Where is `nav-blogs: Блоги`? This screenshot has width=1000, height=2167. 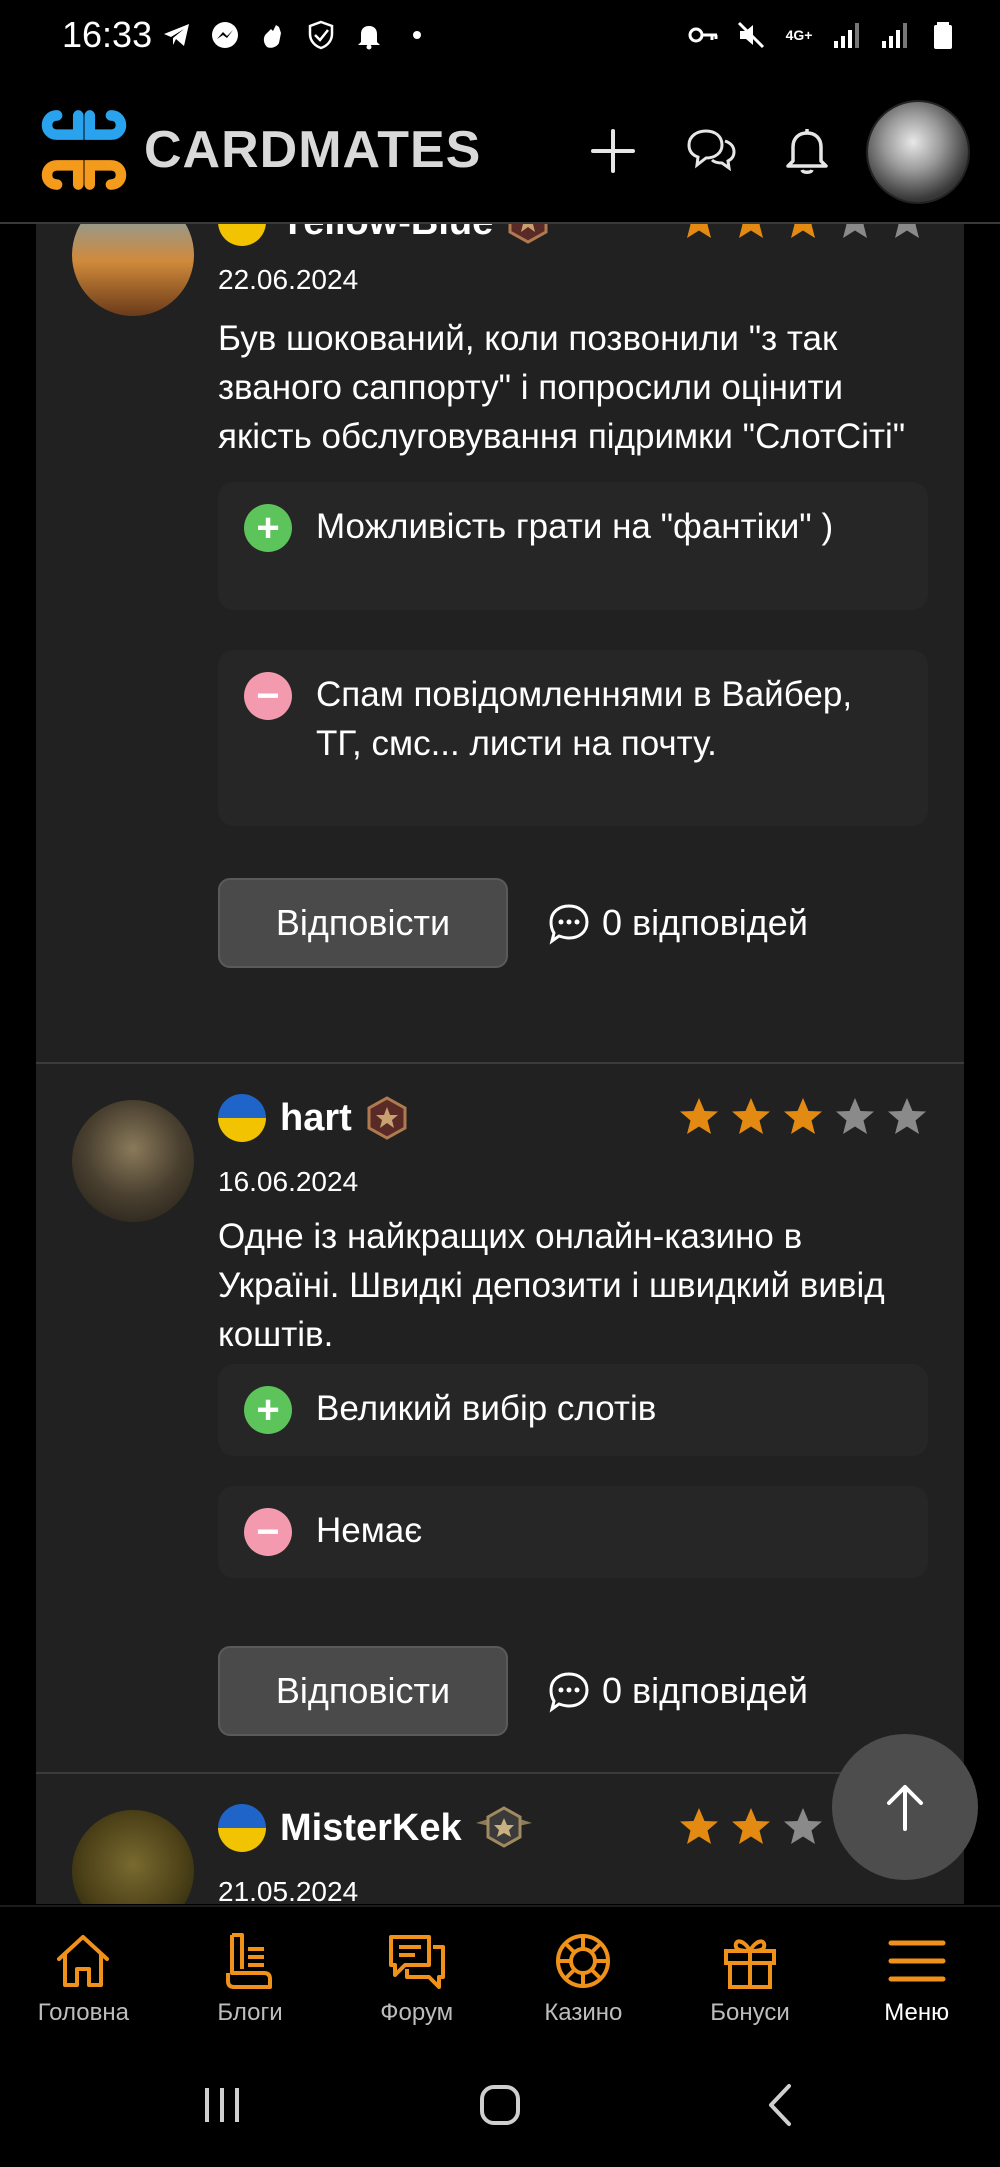
nav-blogs: Блоги is located at coordinates (250, 1977).